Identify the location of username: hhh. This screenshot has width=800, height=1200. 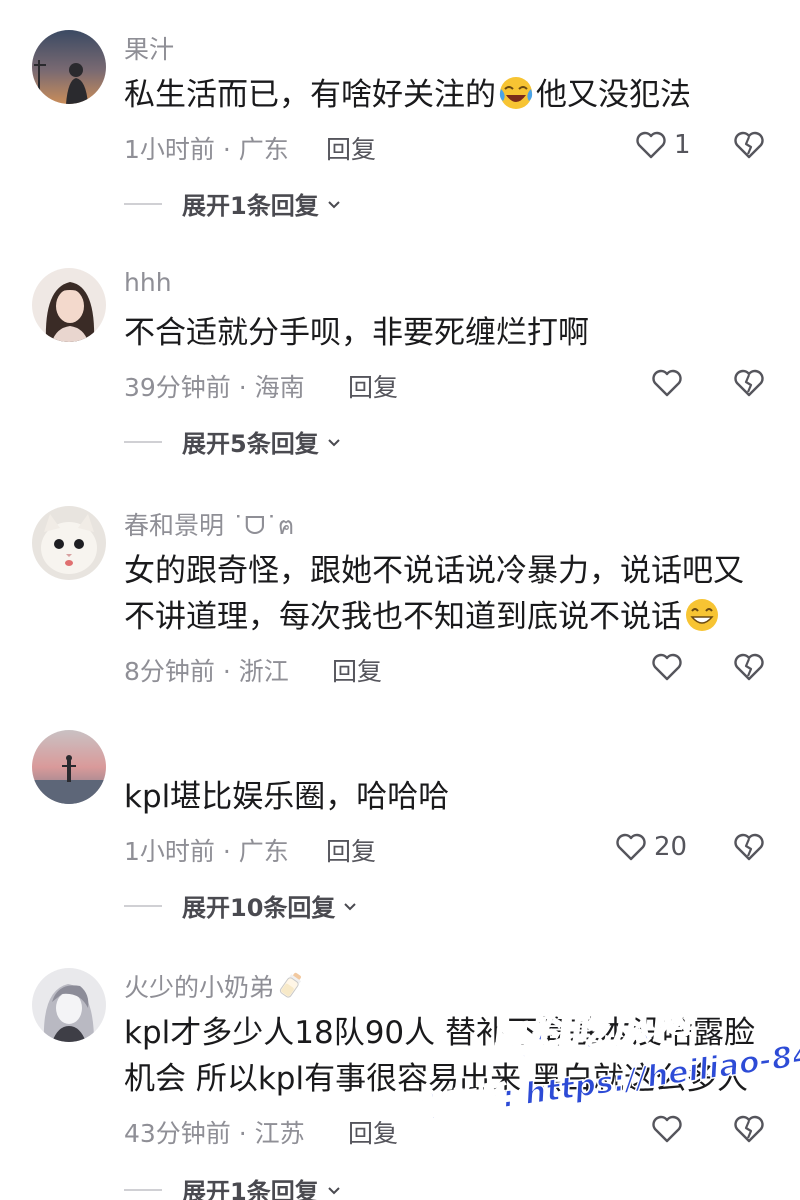
(148, 282).